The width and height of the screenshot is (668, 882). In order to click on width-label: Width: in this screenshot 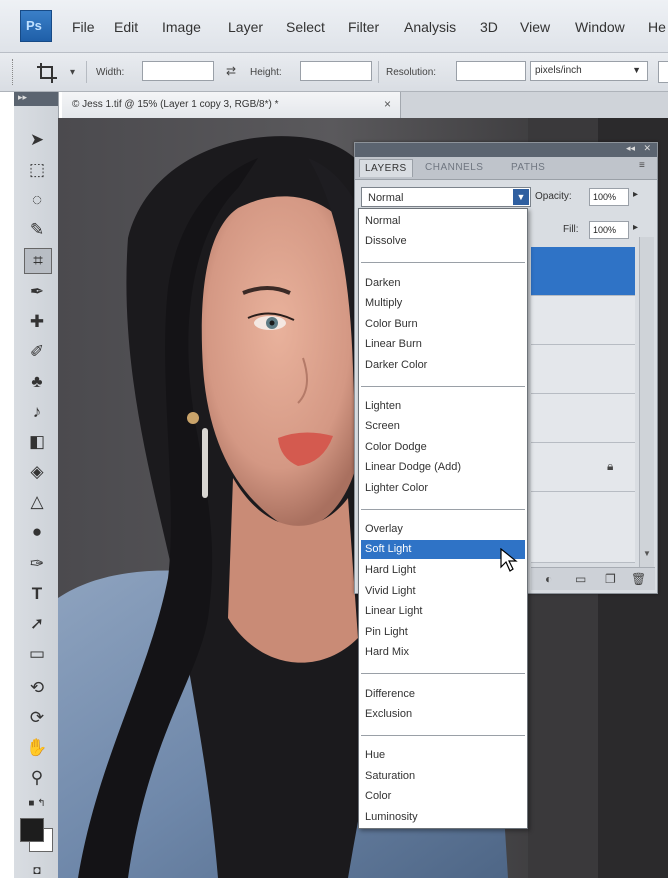, I will do `click(110, 72)`.